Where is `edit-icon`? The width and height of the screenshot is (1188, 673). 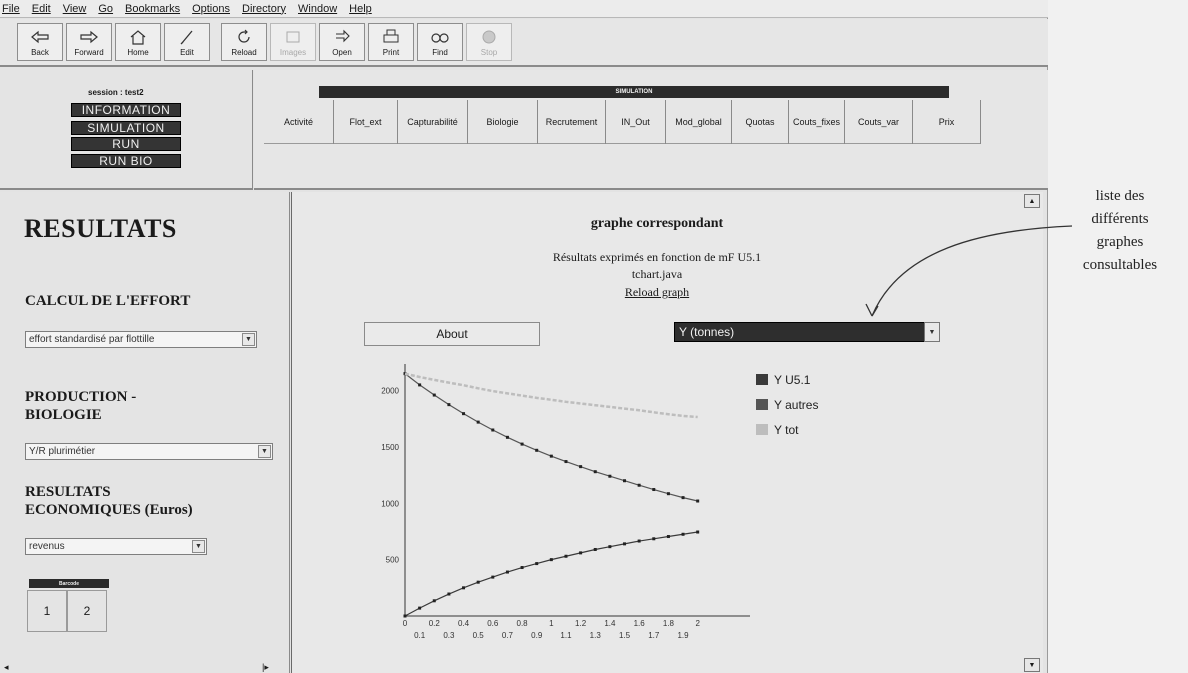
edit-icon is located at coordinates (187, 37).